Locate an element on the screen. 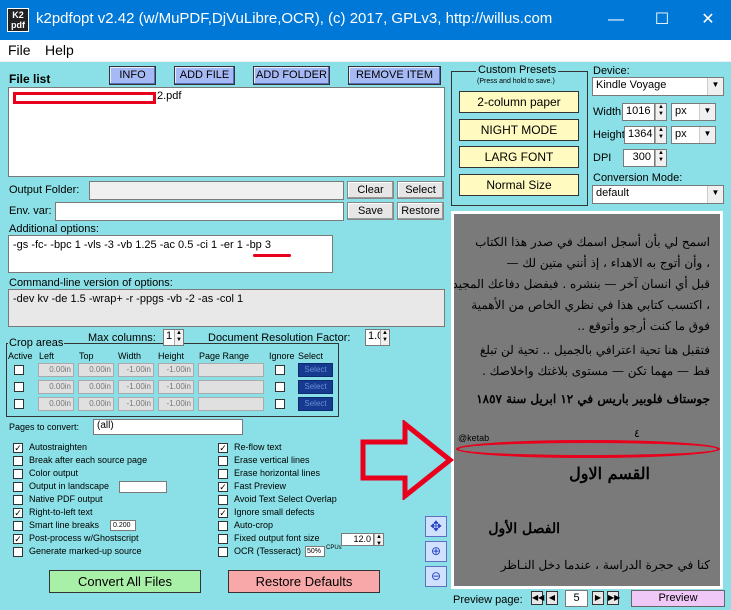  option-label: Output in landscape is located at coordinates (69, 486).